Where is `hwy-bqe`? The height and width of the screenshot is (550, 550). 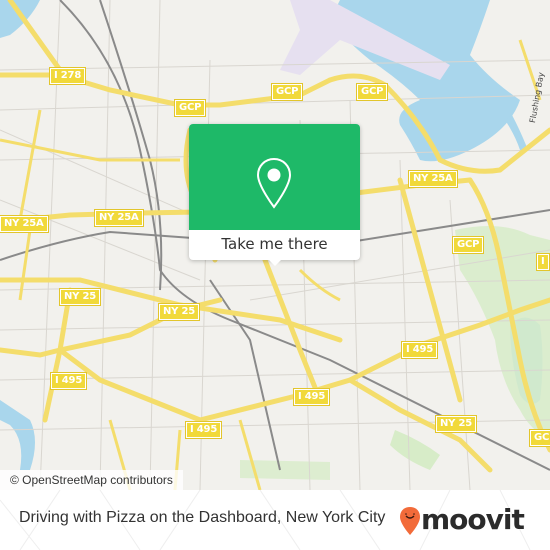
hwy-bqe is located at coordinates (35, 36).